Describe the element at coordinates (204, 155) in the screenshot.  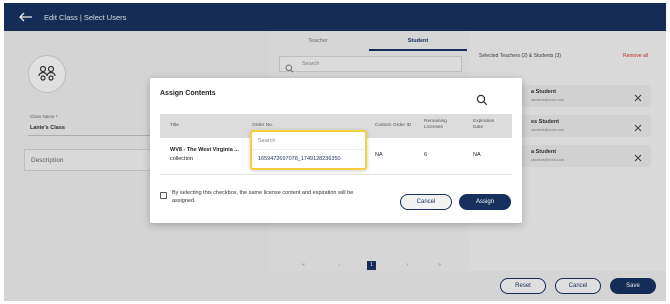
I see `content-title-cell: WV8 - The West Virginia ... collection` at that location.